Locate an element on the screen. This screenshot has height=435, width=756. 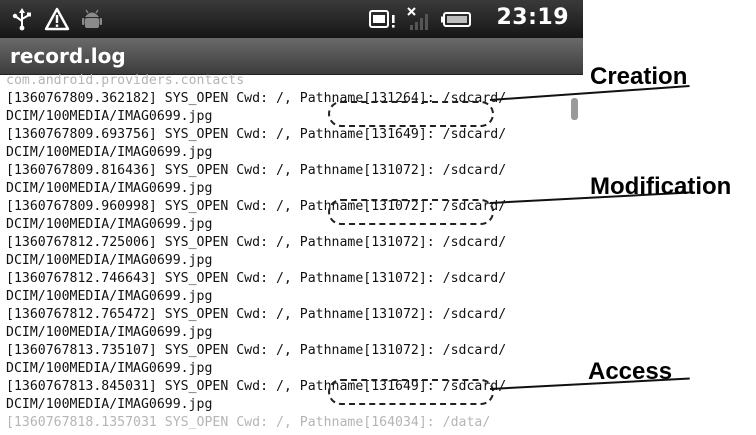
creation-highlight is located at coordinates (411, 114).